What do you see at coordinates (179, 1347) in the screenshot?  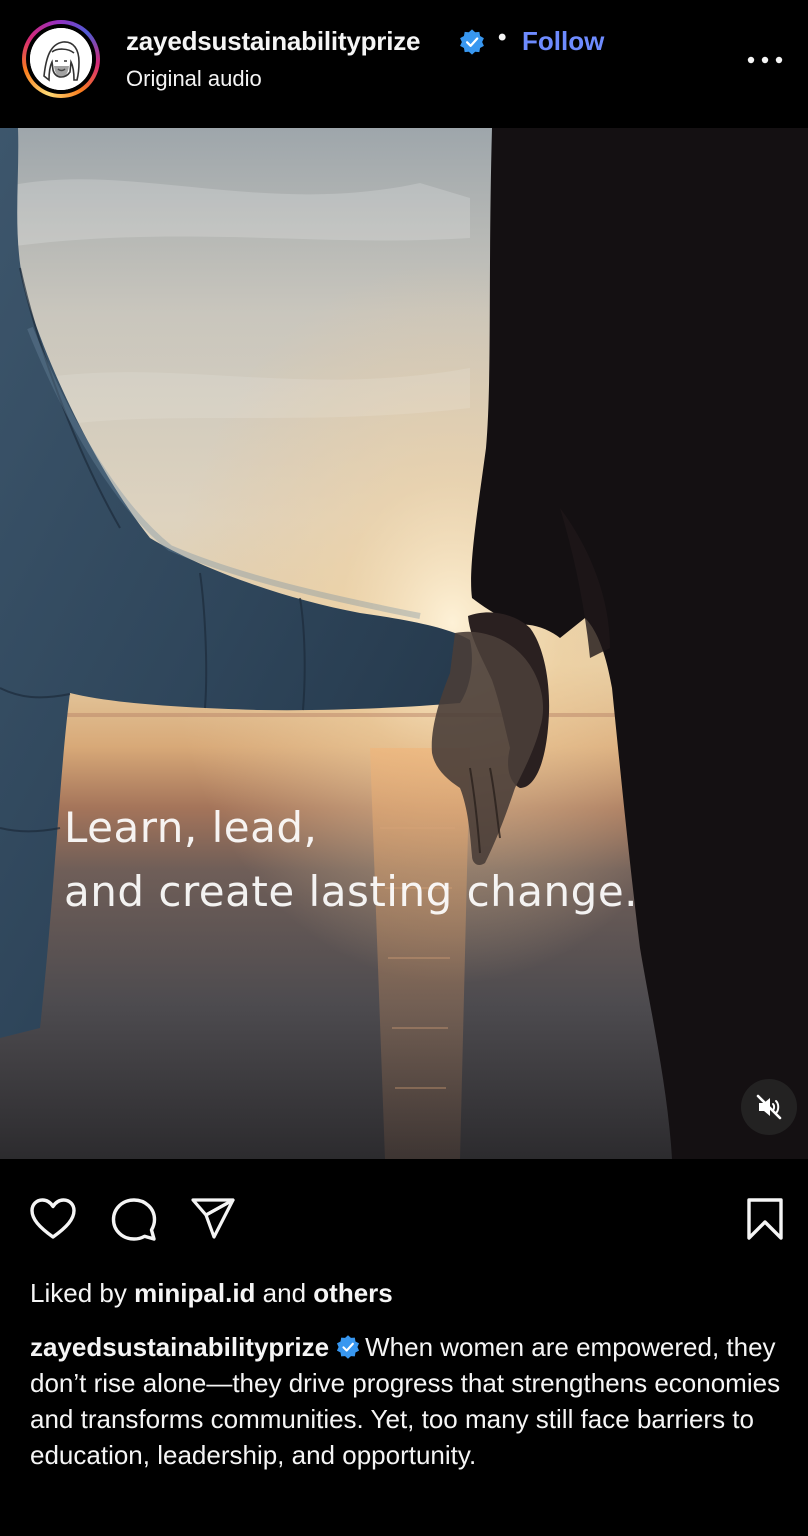 I see `caption-username: zayedsustainabilityprize` at bounding box center [179, 1347].